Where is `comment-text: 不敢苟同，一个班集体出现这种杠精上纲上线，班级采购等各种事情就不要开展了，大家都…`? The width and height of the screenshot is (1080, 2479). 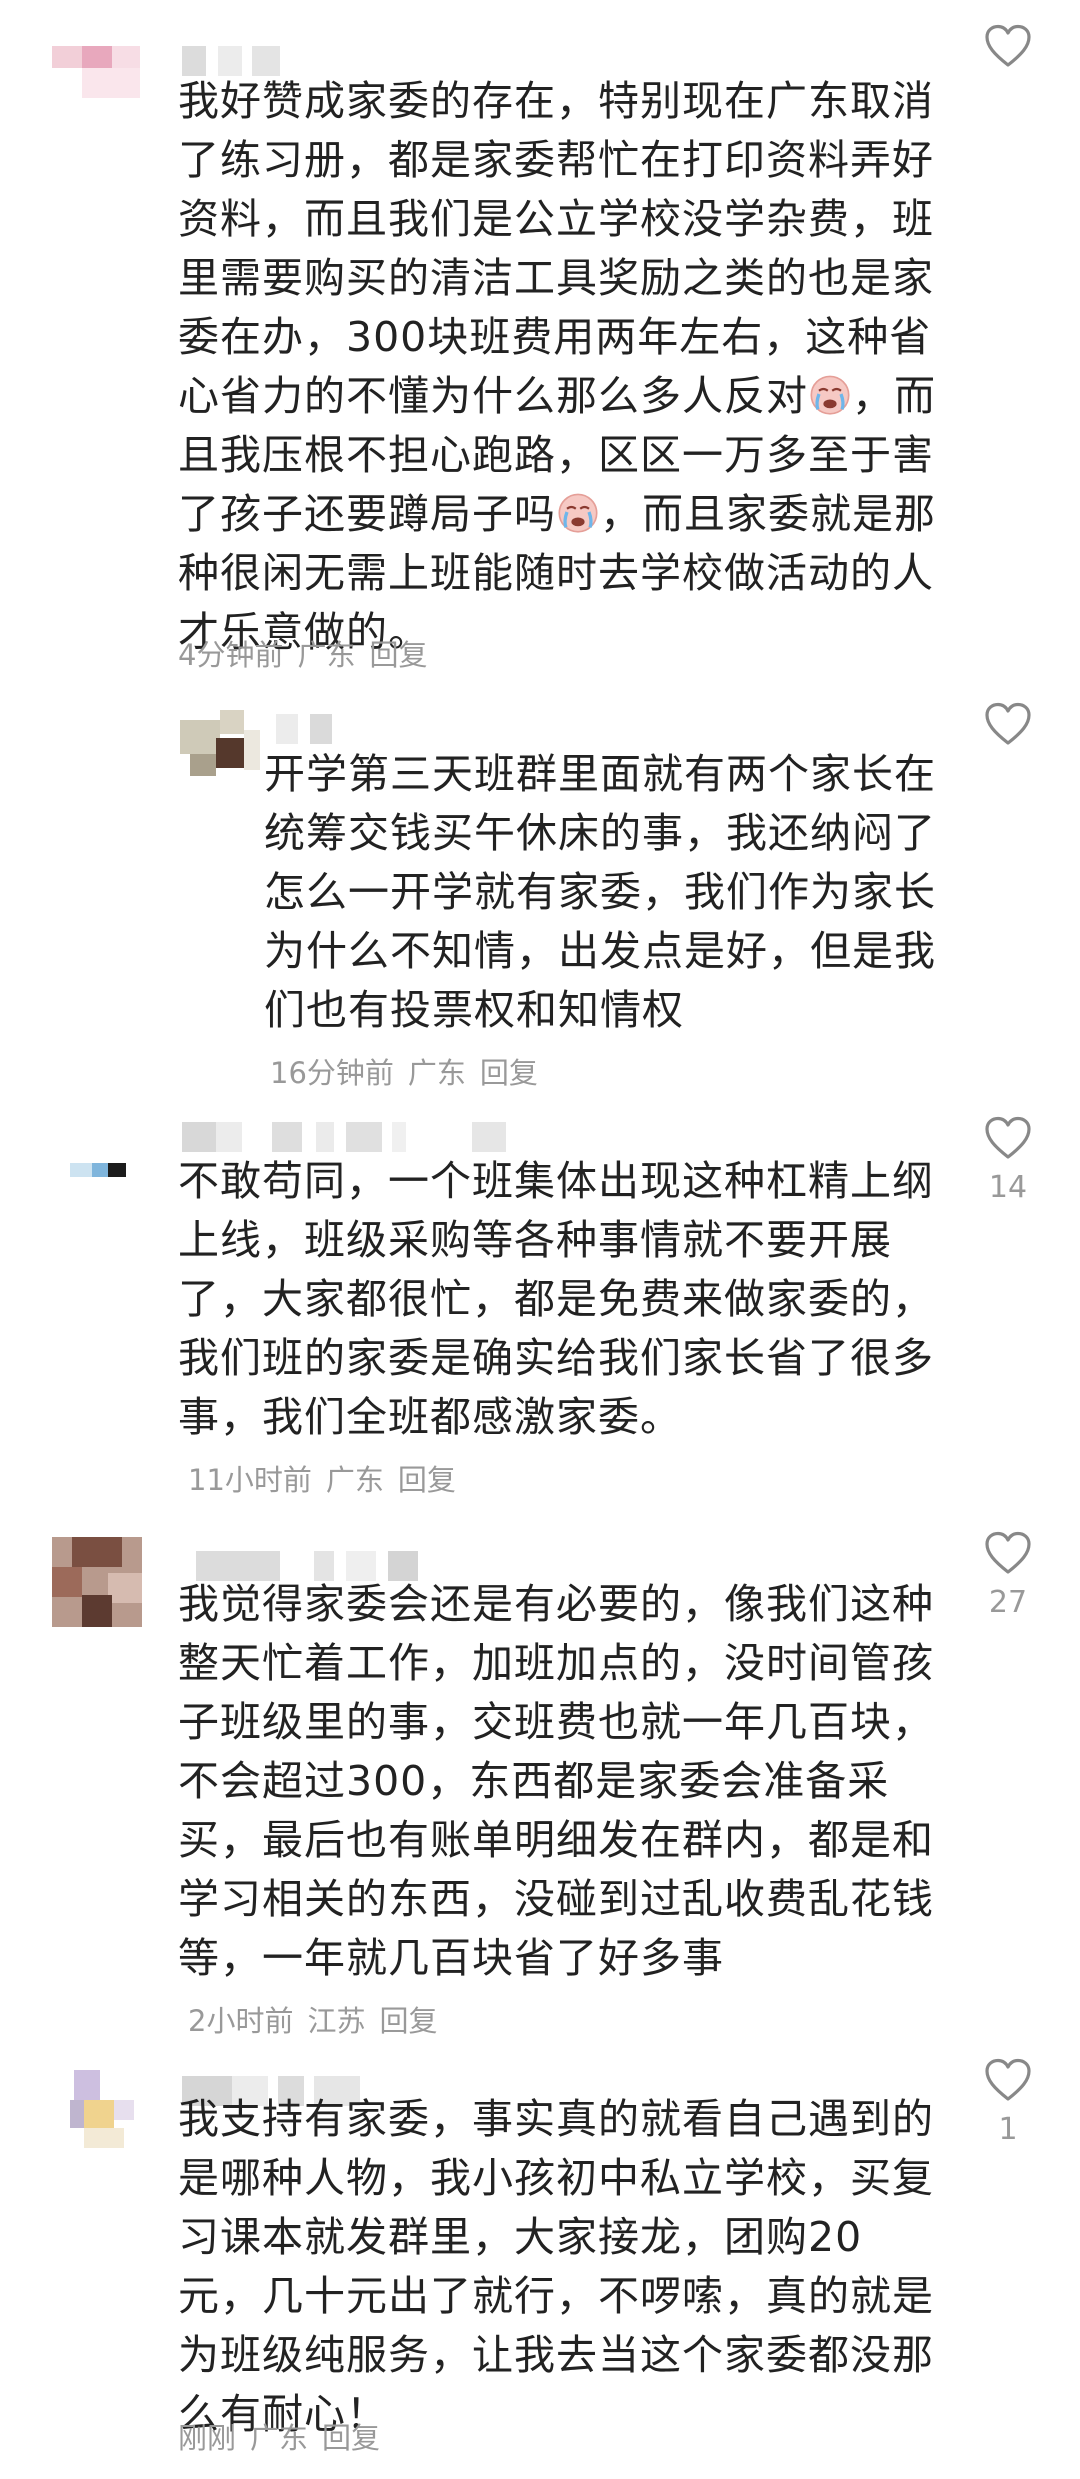 comment-text: 不敢苟同，一个班集体出现这种杠精上纲上线，班级采购等各种事情就不要开展了，大家都… is located at coordinates (556, 1327).